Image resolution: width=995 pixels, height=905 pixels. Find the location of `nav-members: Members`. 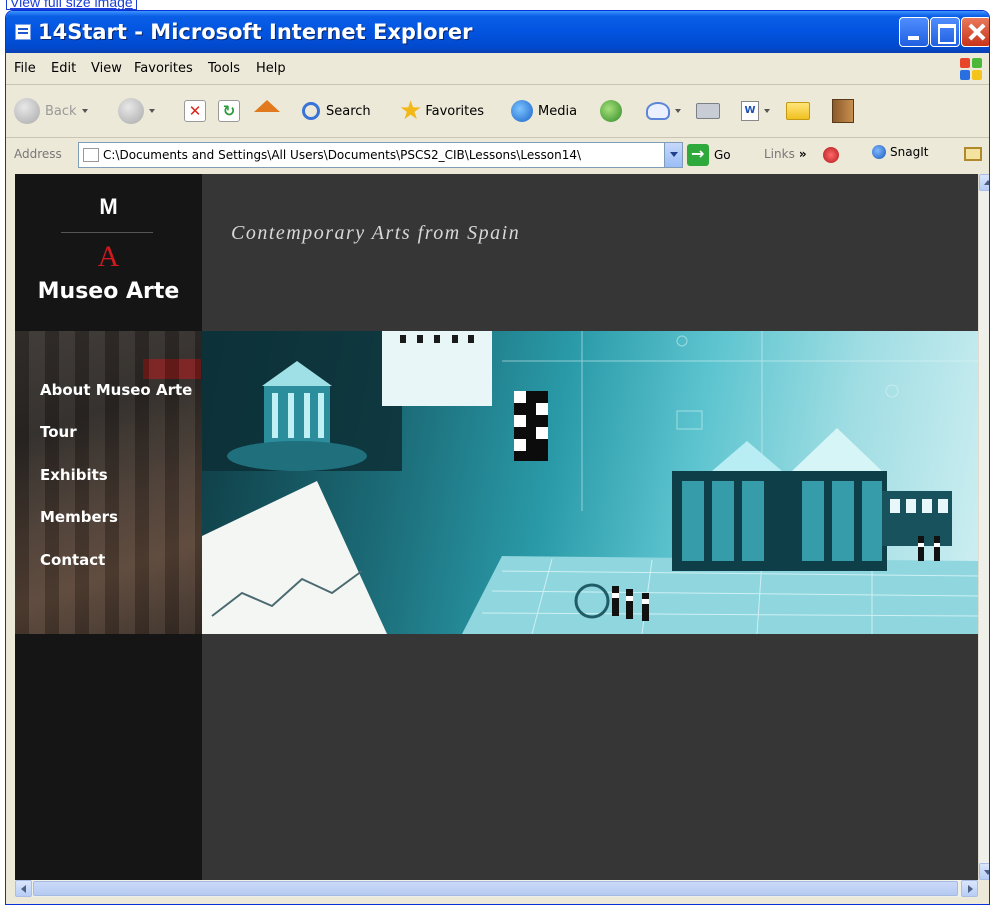

nav-members: Members is located at coordinates (79, 517).